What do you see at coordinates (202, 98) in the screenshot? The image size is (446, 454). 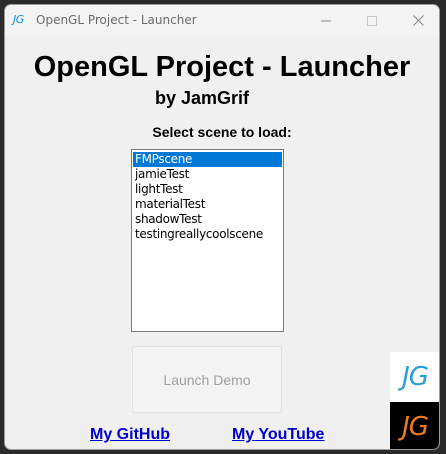 I see `author-byline: by JamGrif` at bounding box center [202, 98].